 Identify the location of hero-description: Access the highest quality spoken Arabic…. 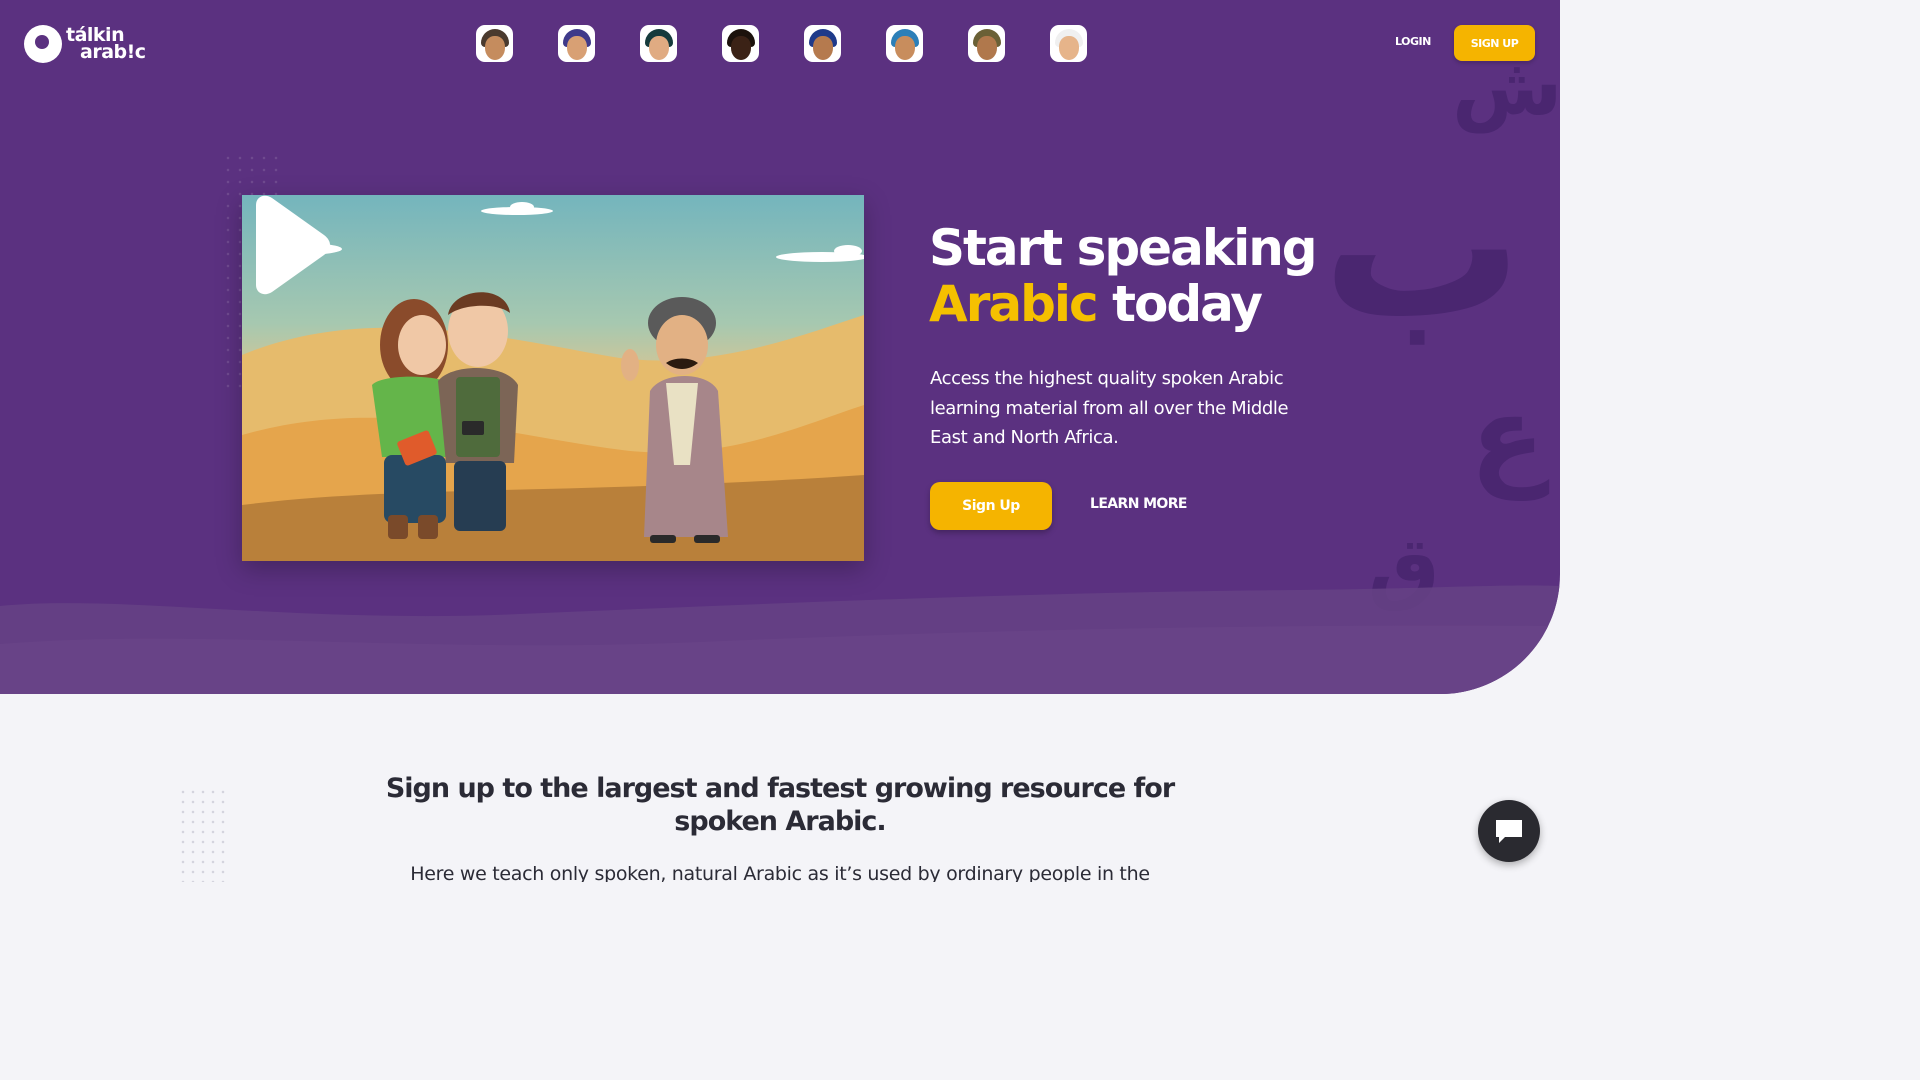
(1109, 408).